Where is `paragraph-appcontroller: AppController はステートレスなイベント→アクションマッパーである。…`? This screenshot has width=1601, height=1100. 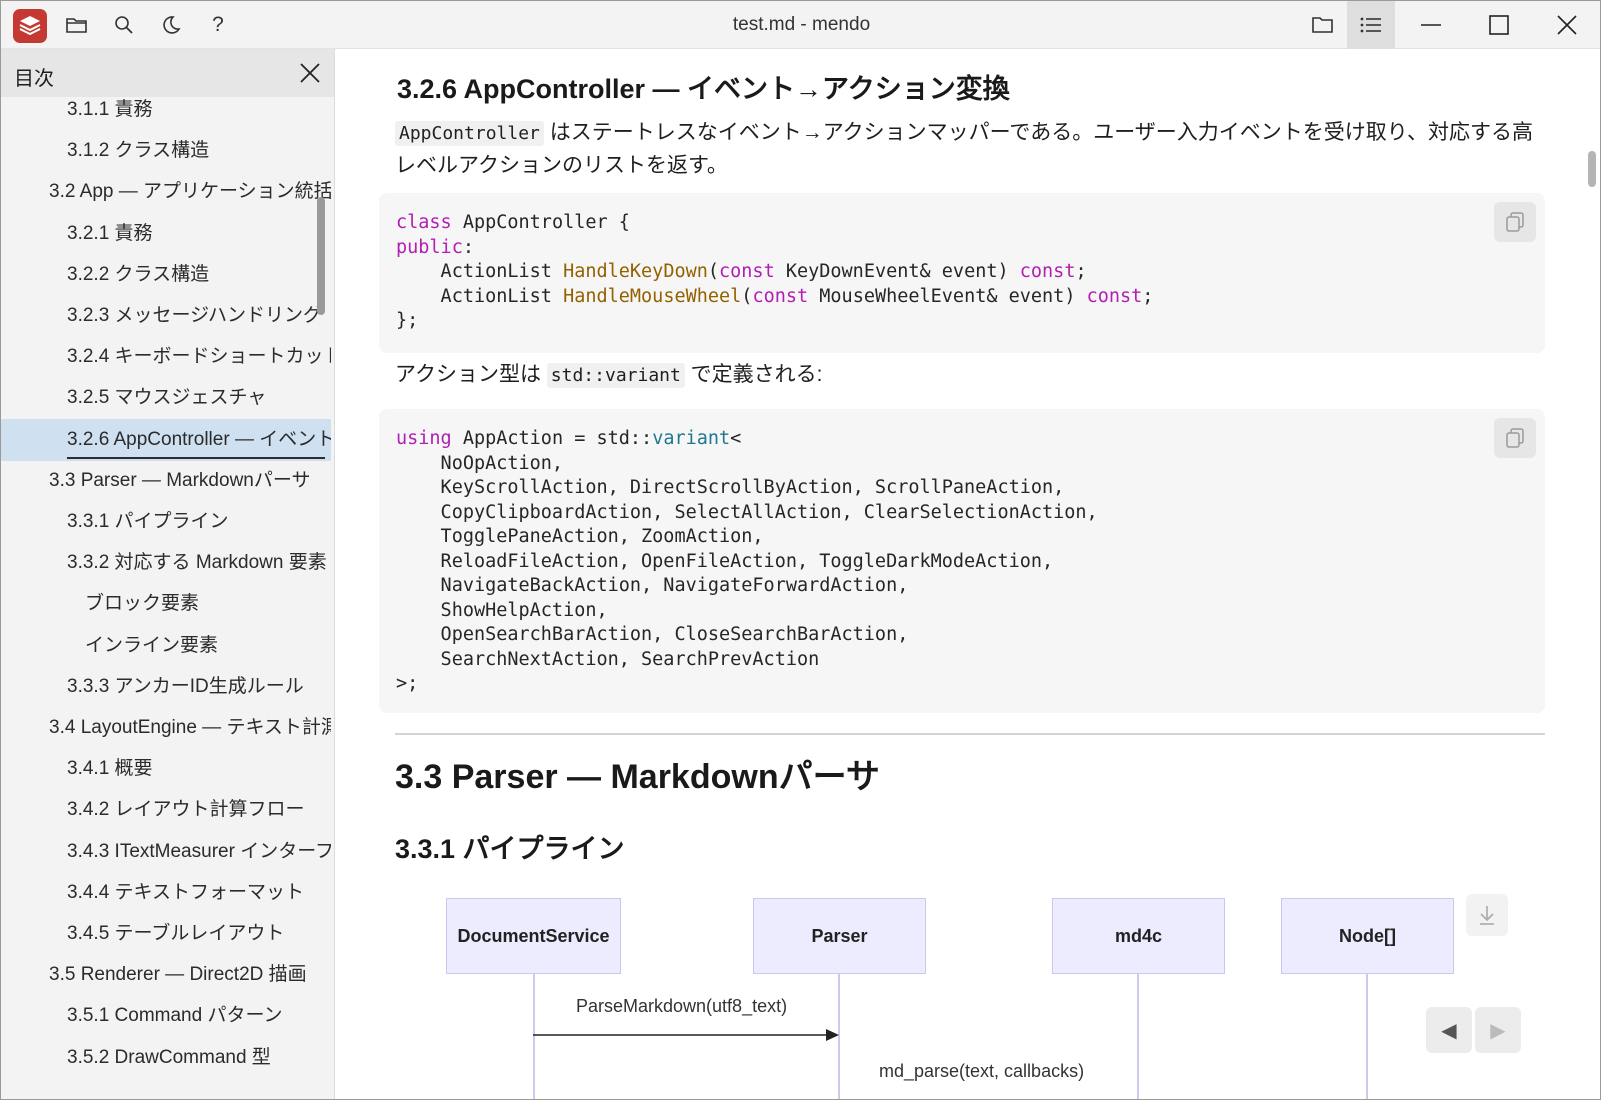 paragraph-appcontroller: AppController はステートレスなイベント→アクションマッパーである。… is located at coordinates (965, 149).